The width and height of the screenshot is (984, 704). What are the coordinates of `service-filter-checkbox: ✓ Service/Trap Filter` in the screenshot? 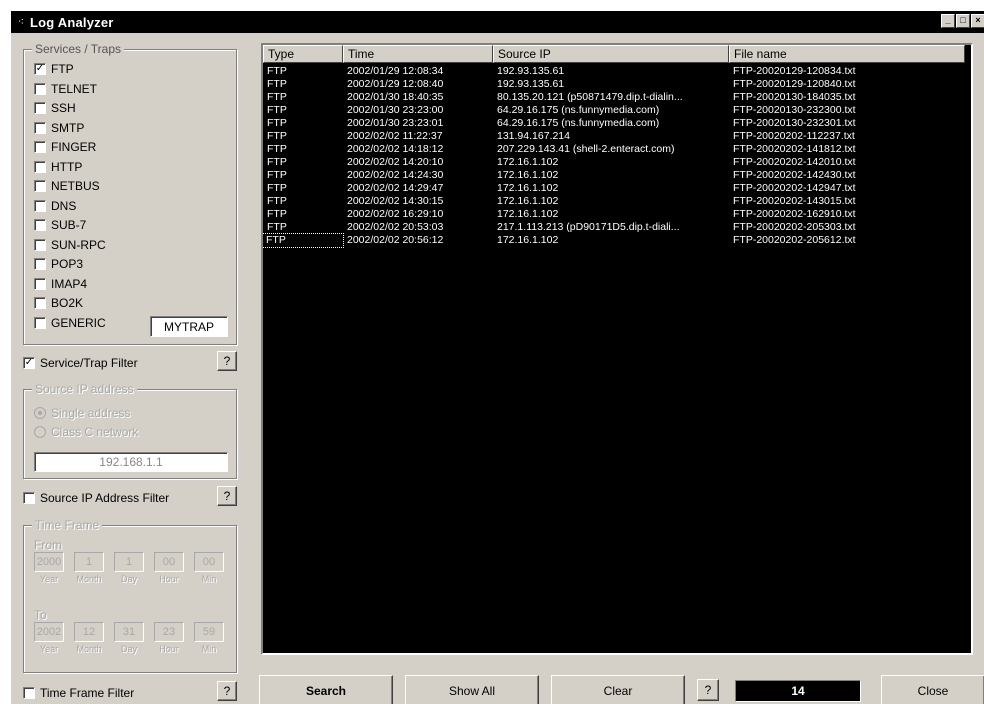 It's located at (80, 363).